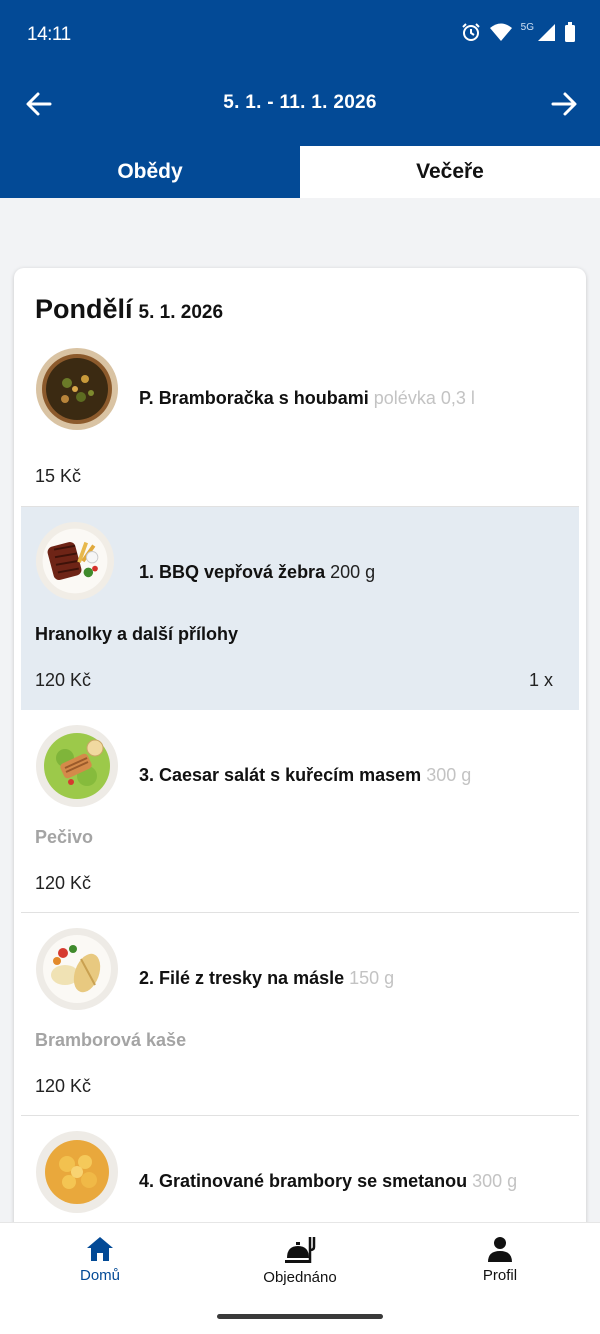 This screenshot has height=1334, width=600. I want to click on salad-plate-image, so click(77, 766).